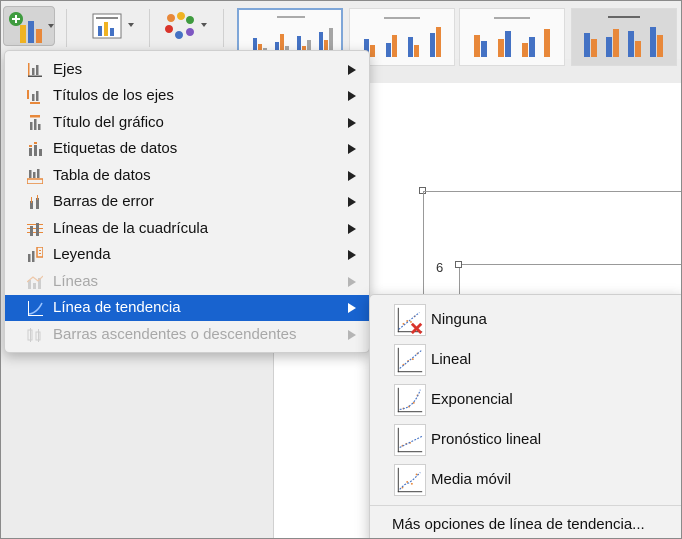 The image size is (682, 539). What do you see at coordinates (187, 176) in the screenshot?
I see `menu-item-data-table: Tabla de datos` at bounding box center [187, 176].